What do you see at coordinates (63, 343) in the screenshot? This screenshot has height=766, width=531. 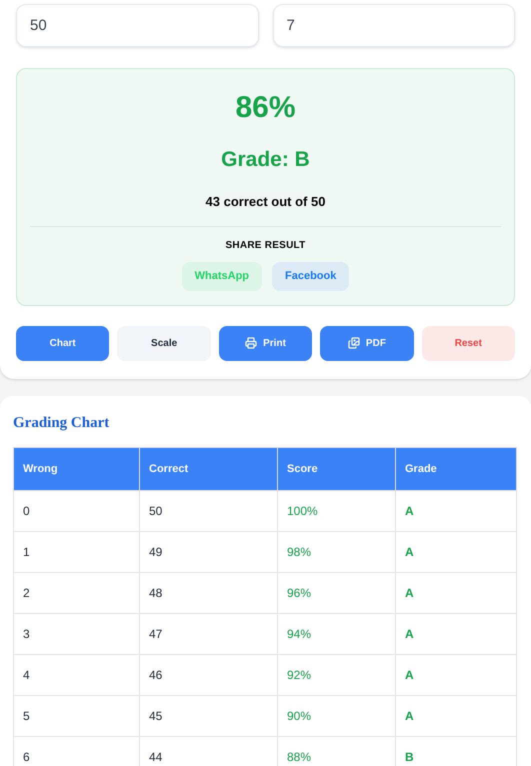 I see `action-button: Chart` at bounding box center [63, 343].